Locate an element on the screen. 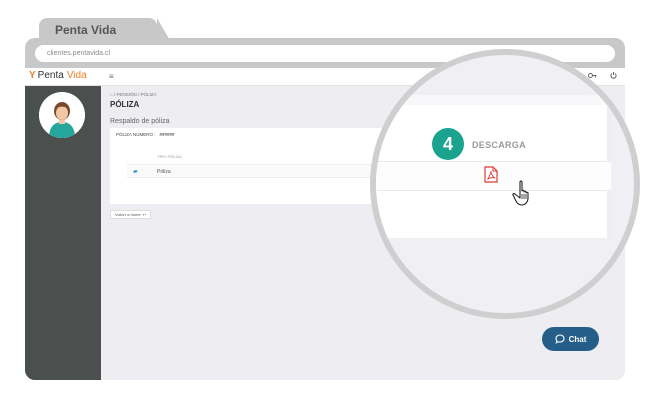  breadcrumb-text: / PENSIÓN / PÓLIZA is located at coordinates (135, 94).